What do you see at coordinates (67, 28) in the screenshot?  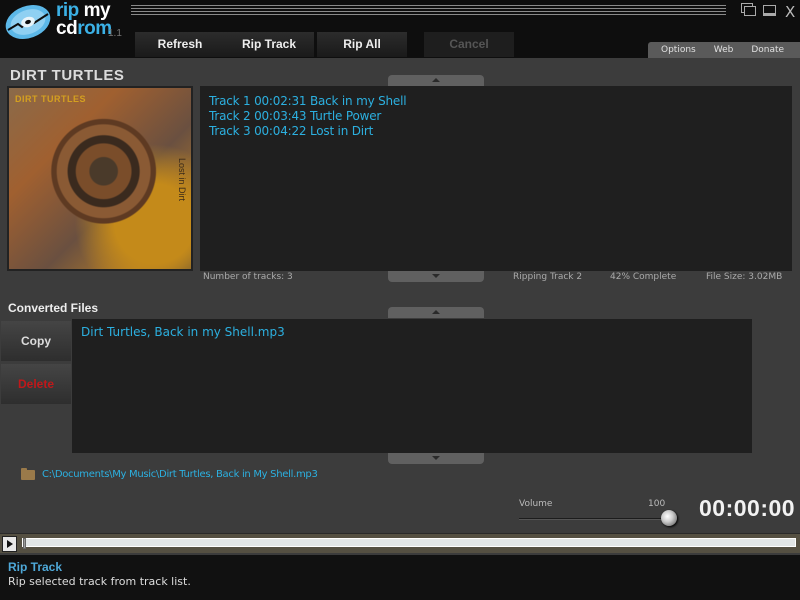 I see `logo-word-cd: cd` at bounding box center [67, 28].